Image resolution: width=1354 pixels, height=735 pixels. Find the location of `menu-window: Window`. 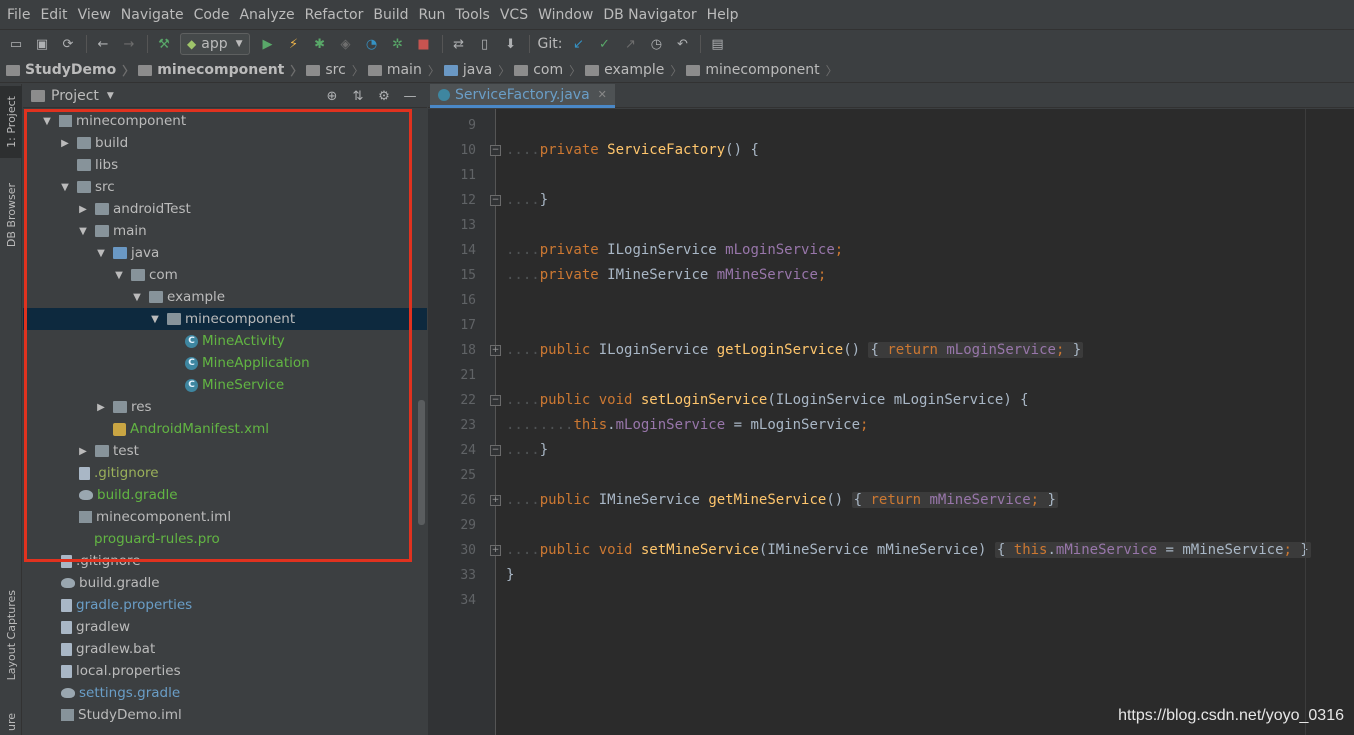

menu-window: Window is located at coordinates (565, 15).